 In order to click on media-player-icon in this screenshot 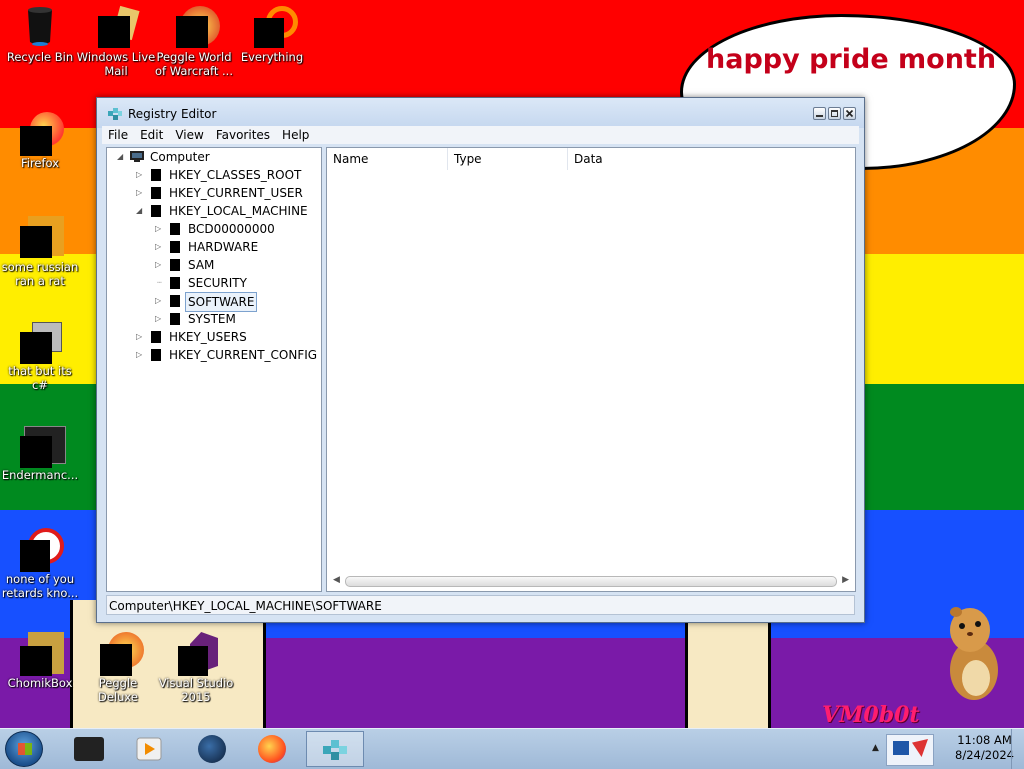, I will do `click(149, 749)`.